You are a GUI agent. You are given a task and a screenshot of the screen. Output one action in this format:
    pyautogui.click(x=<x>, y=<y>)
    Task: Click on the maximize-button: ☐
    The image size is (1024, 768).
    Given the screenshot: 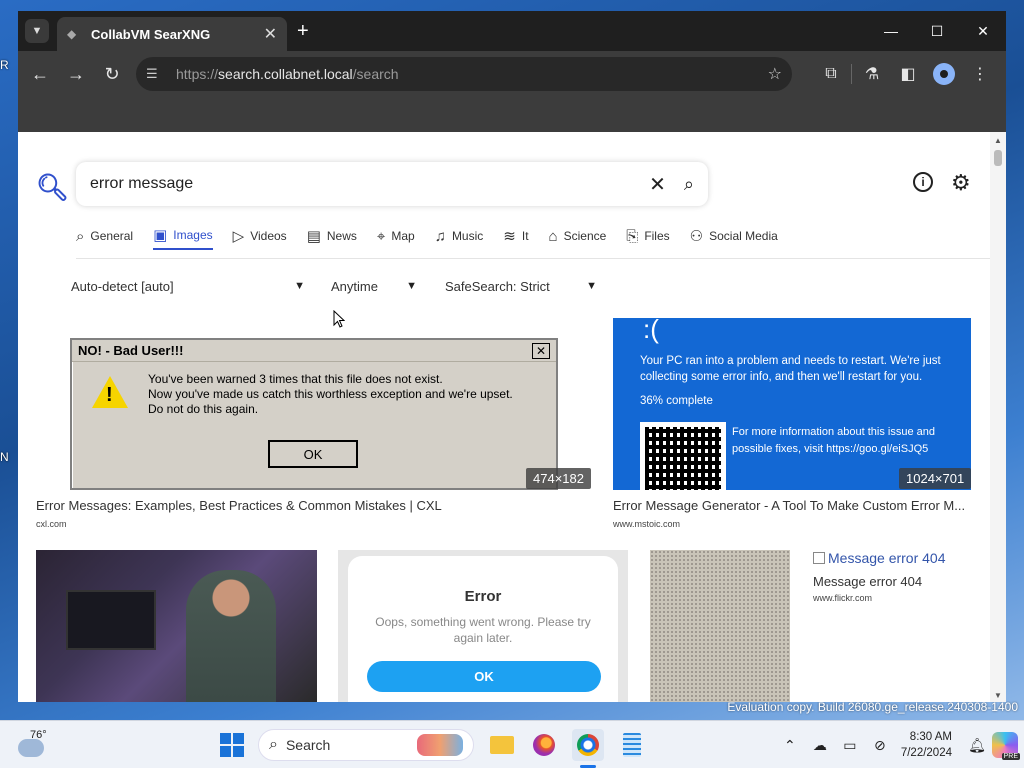 What is the action you would take?
    pyautogui.click(x=937, y=31)
    